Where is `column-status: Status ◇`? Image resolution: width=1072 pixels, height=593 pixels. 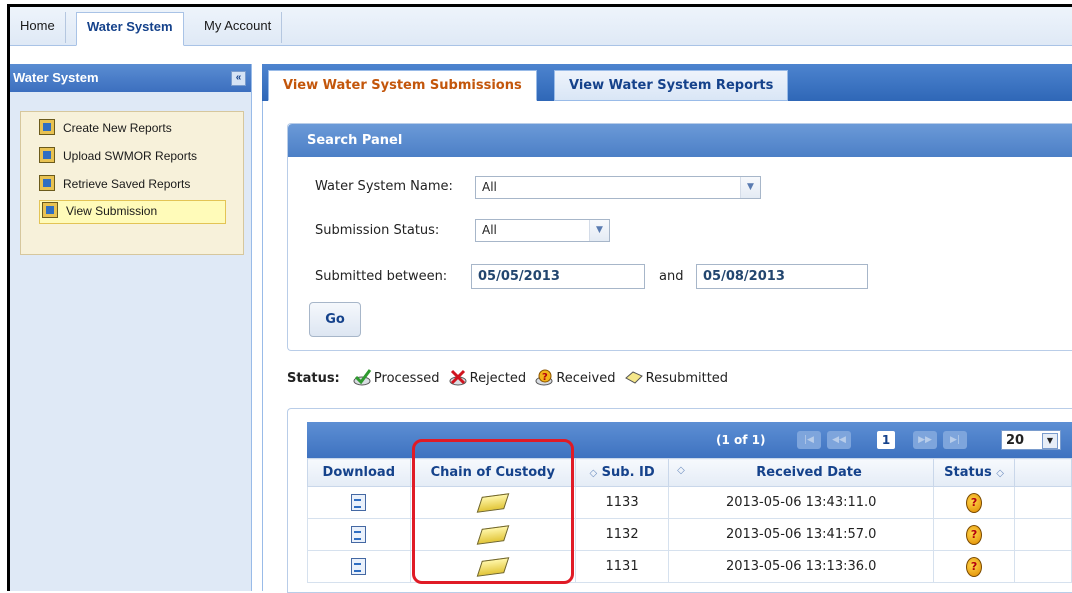 column-status: Status ◇ is located at coordinates (974, 472).